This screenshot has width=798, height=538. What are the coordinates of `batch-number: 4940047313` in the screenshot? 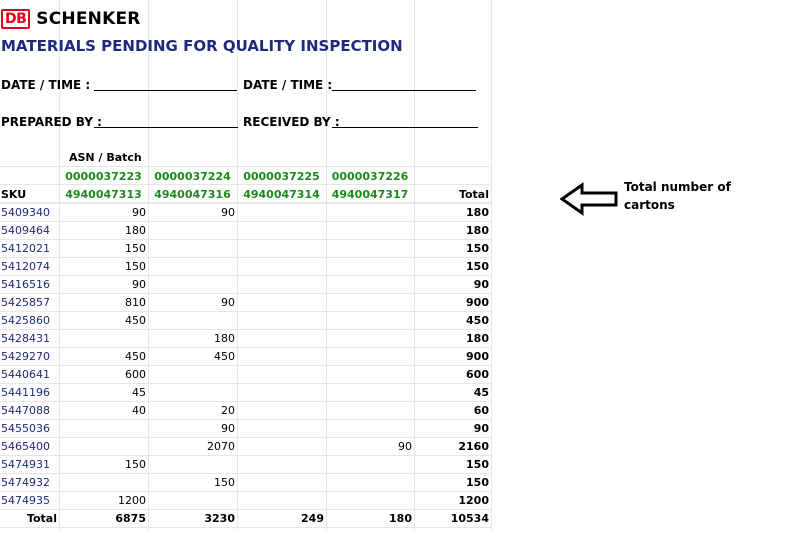 It's located at (103, 194).